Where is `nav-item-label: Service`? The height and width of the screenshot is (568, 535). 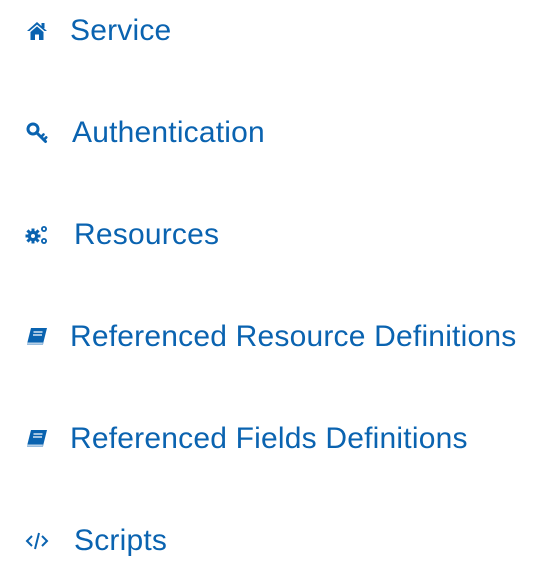 nav-item-label: Service is located at coordinates (121, 30).